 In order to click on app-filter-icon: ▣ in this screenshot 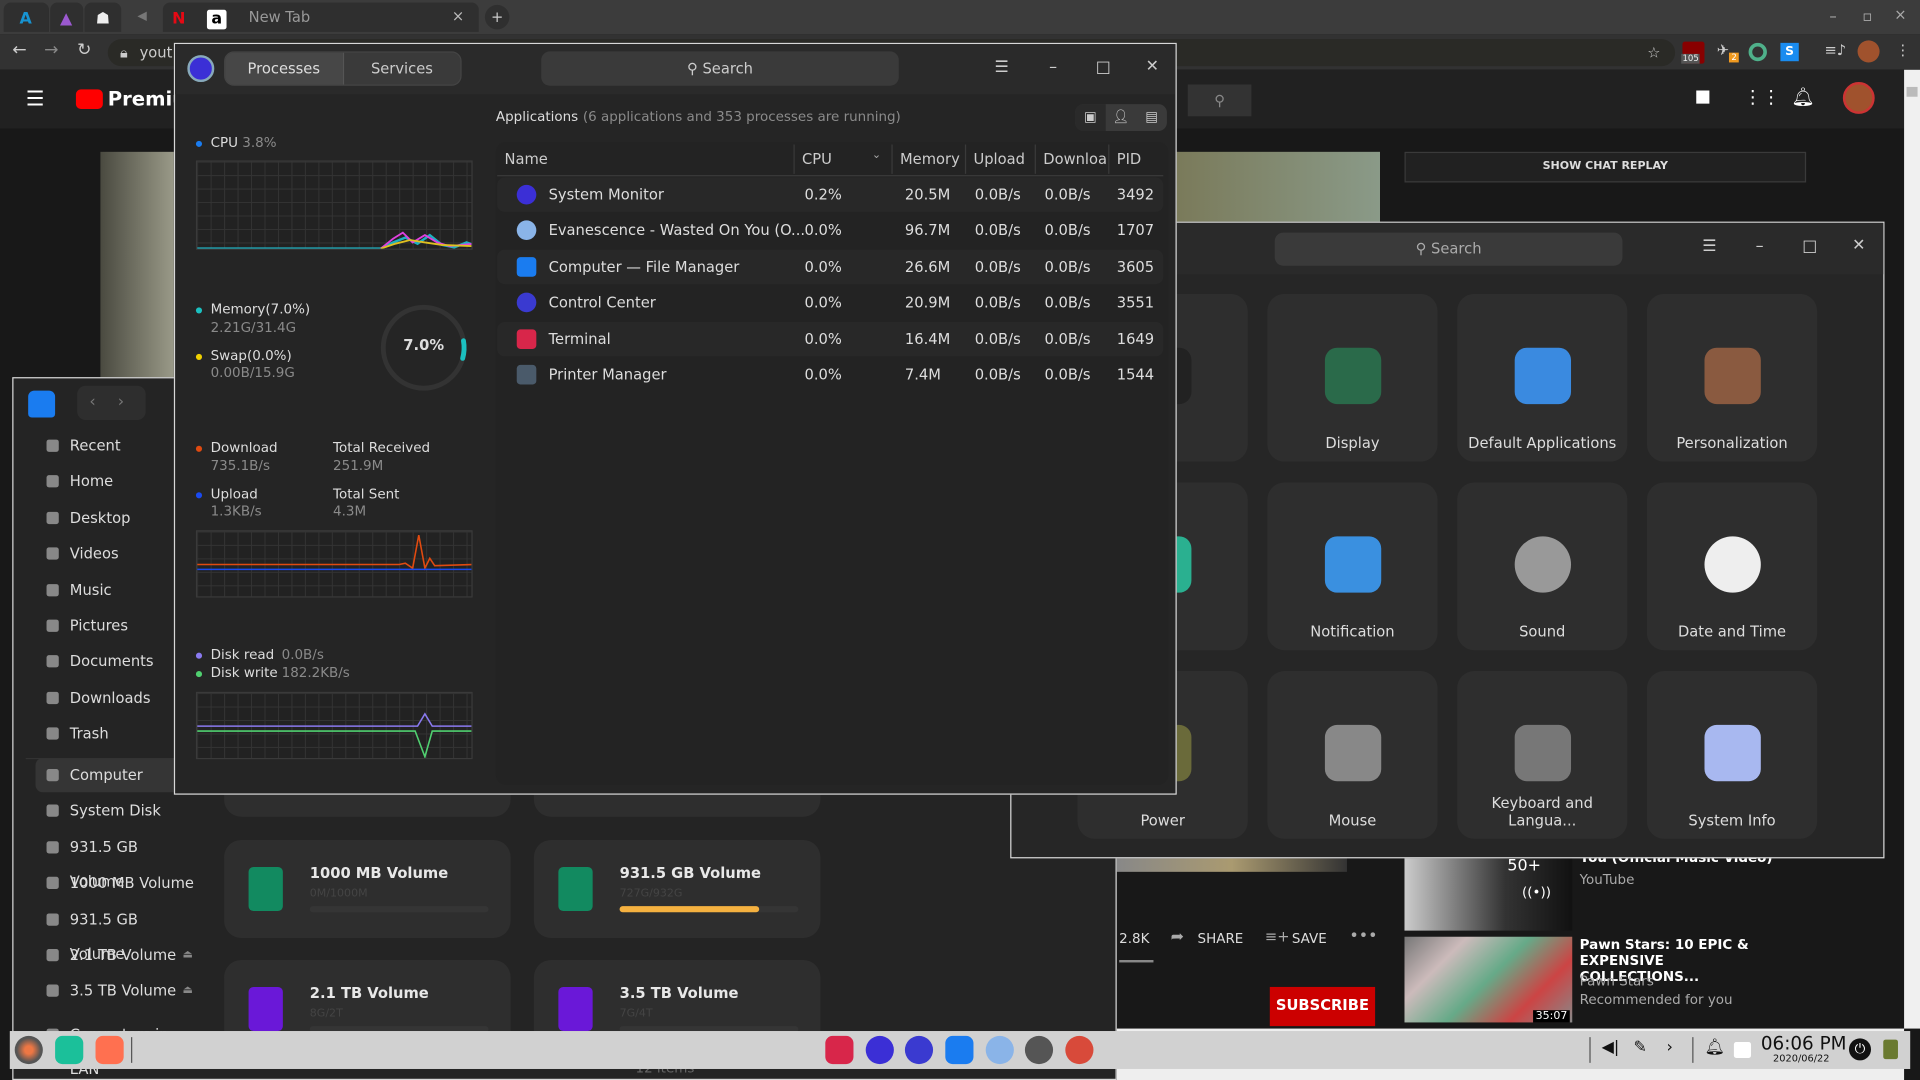, I will do `click(1090, 118)`.